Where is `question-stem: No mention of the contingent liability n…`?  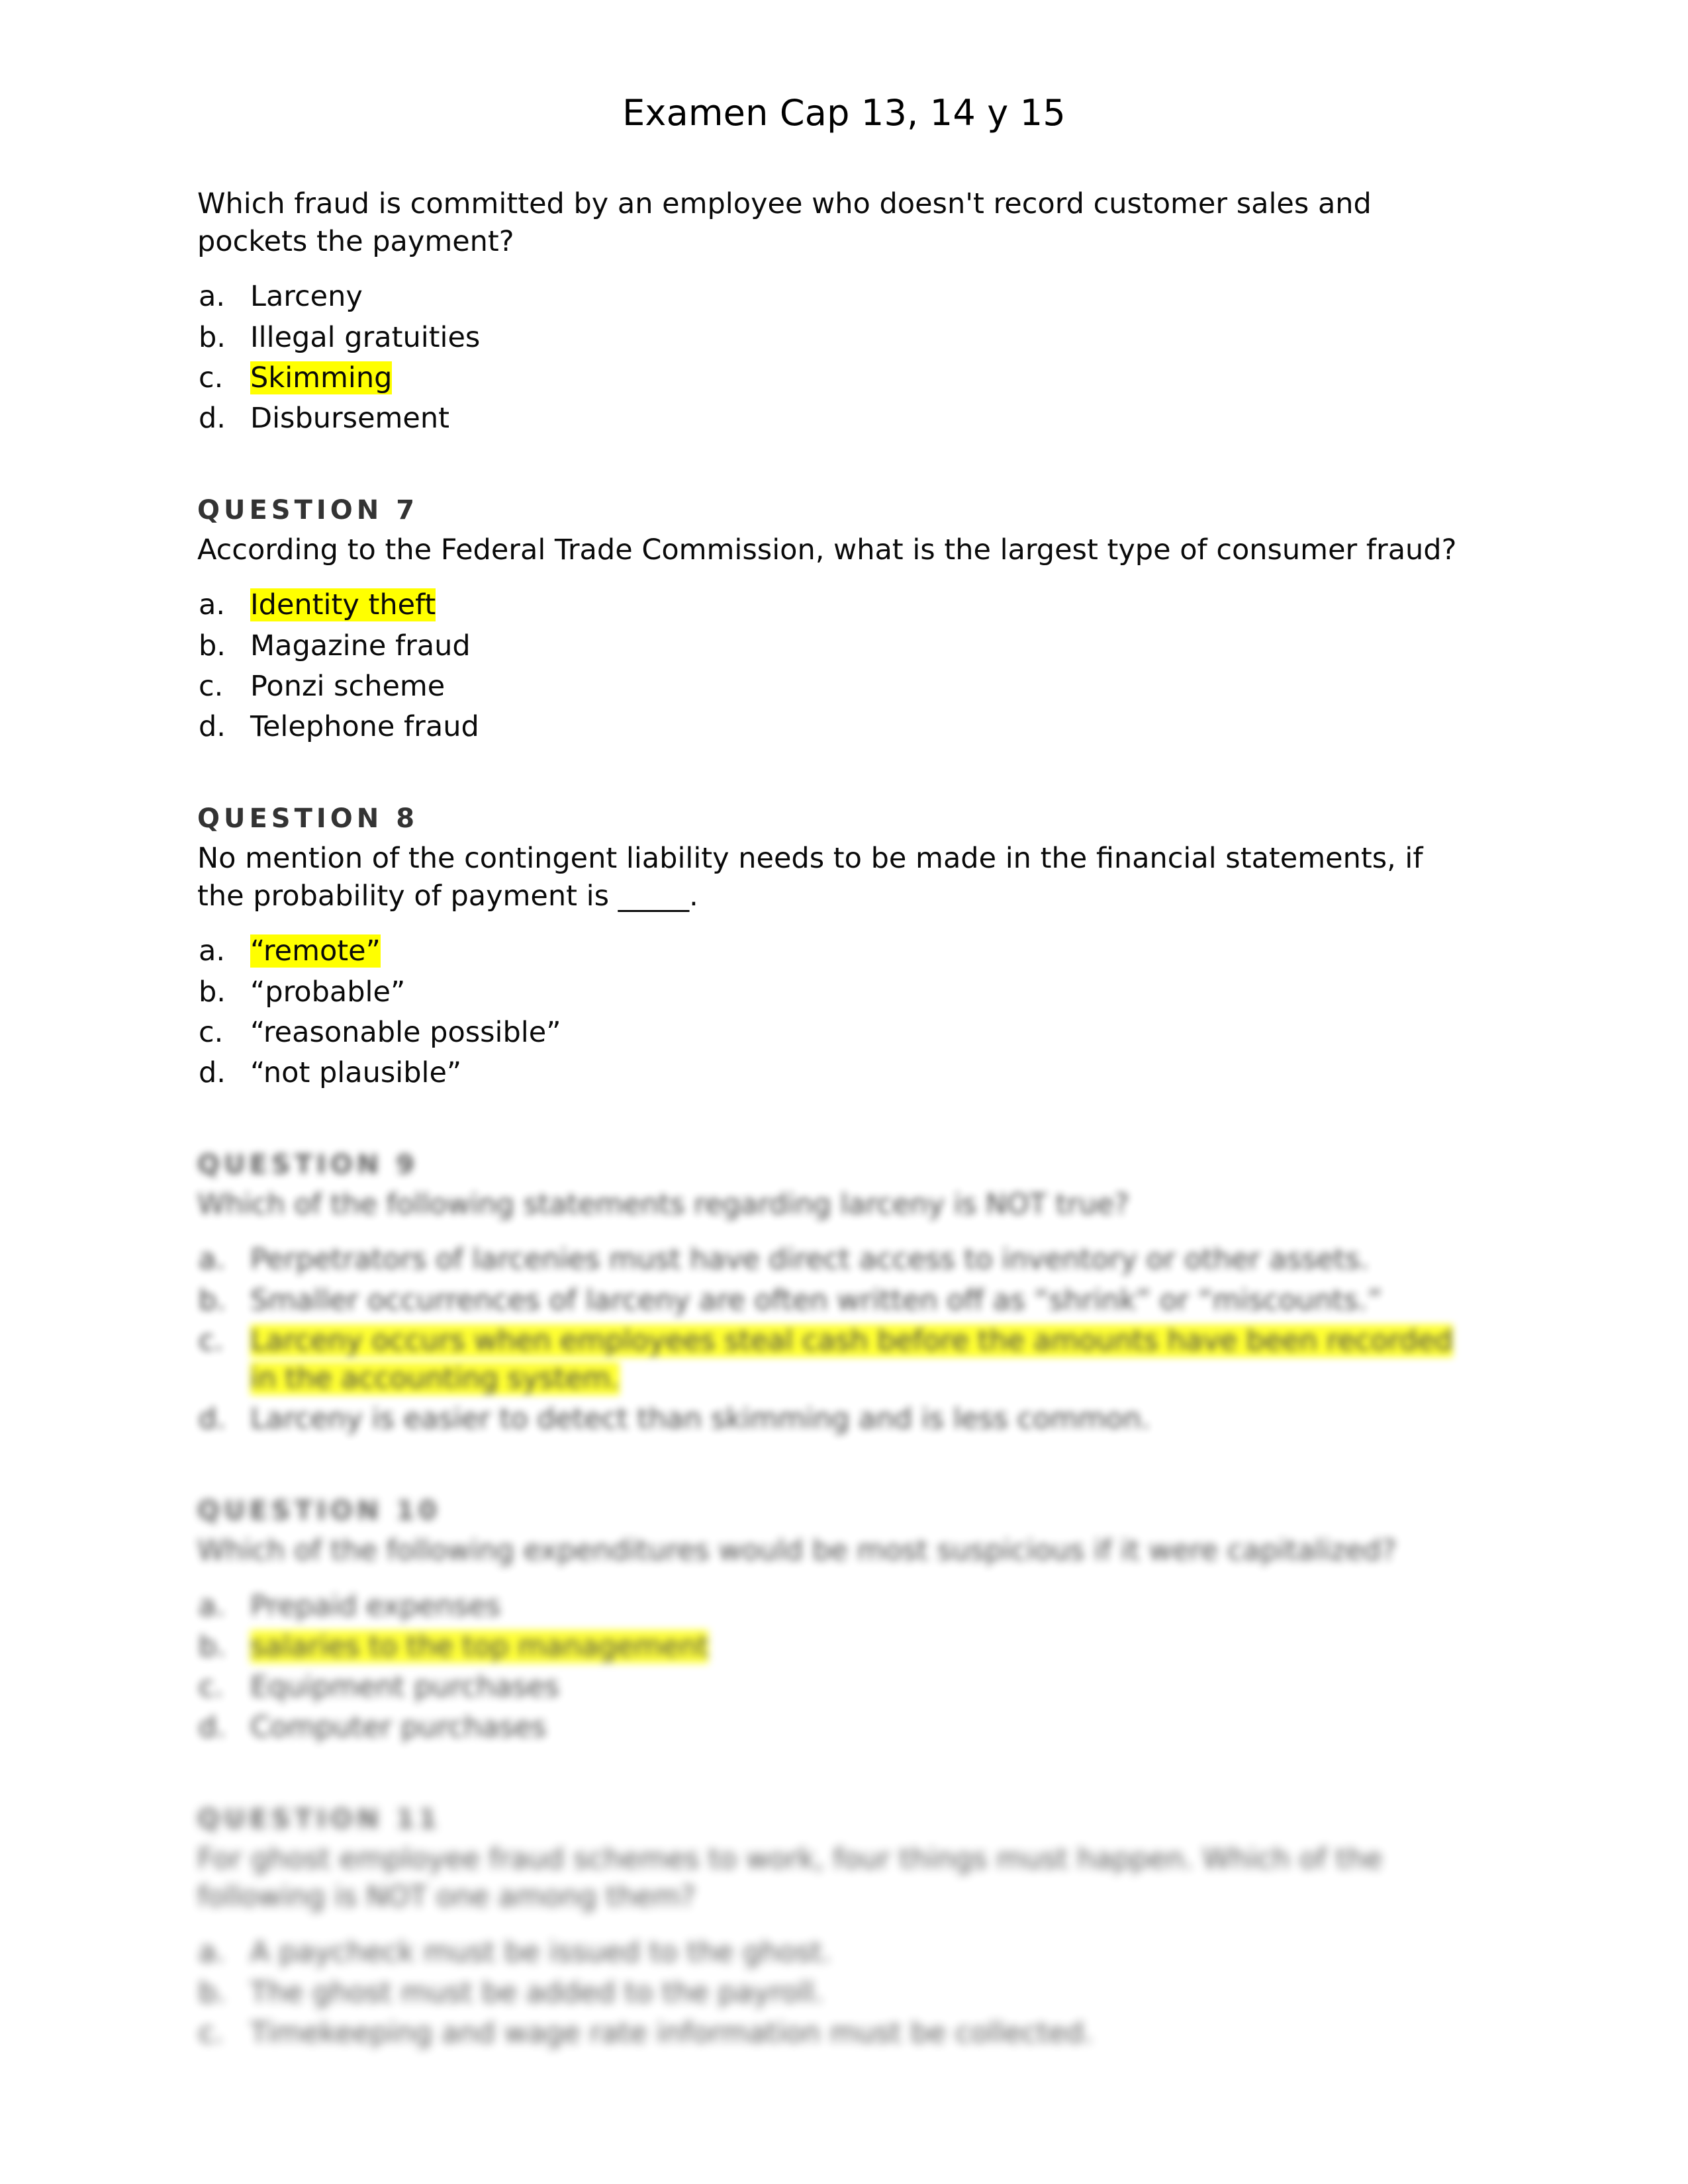 question-stem: No mention of the contingent liability n… is located at coordinates (810, 877).